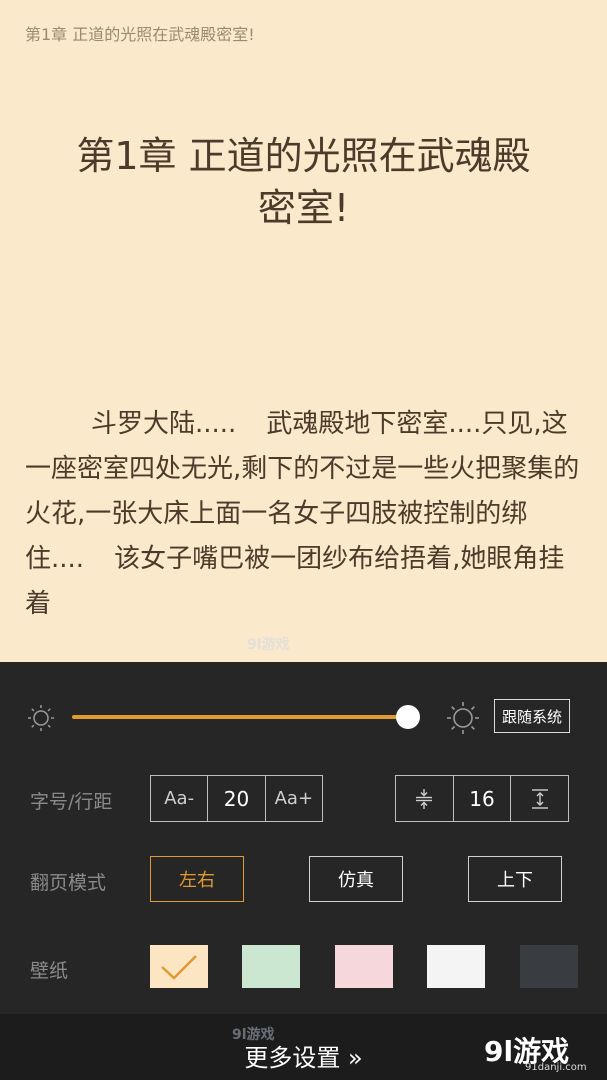 This screenshot has height=1080, width=607. Describe the element at coordinates (356, 879) in the screenshot. I see `page-mode-simulation-button: 仿真` at that location.